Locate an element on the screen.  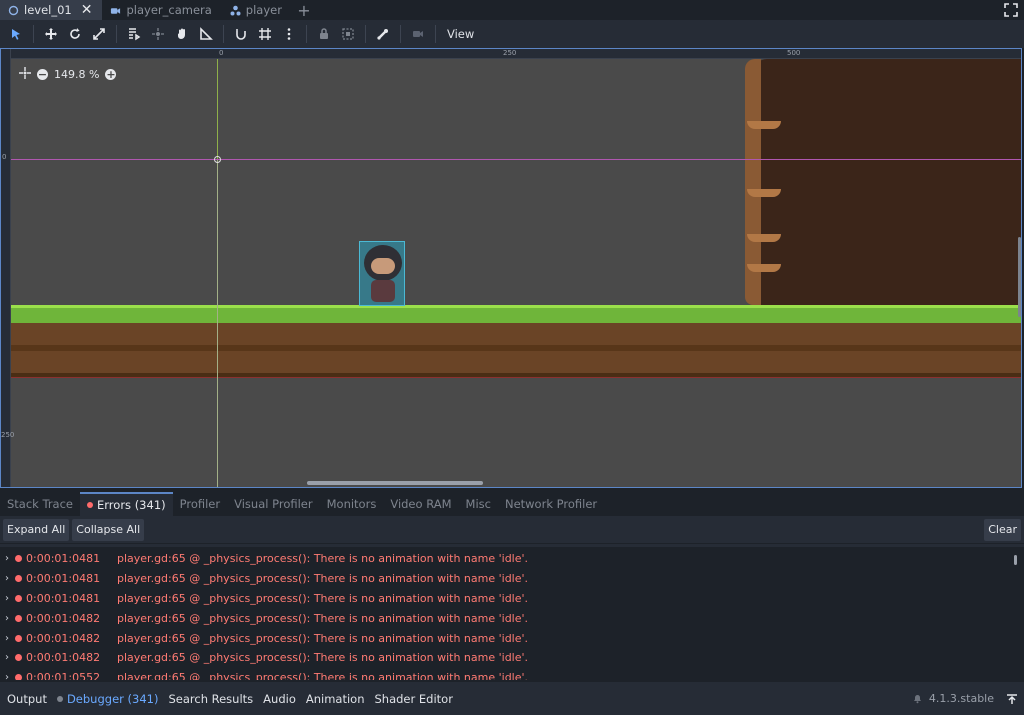
pan-mode-button is located at coordinates (182, 34).